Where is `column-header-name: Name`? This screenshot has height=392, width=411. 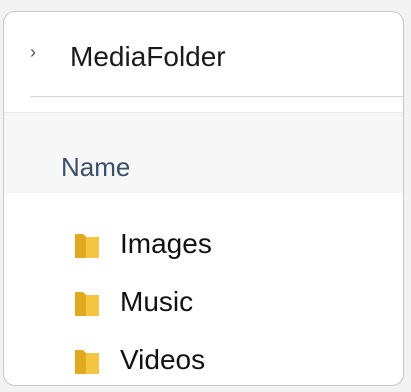 column-header-name: Name is located at coordinates (95, 167).